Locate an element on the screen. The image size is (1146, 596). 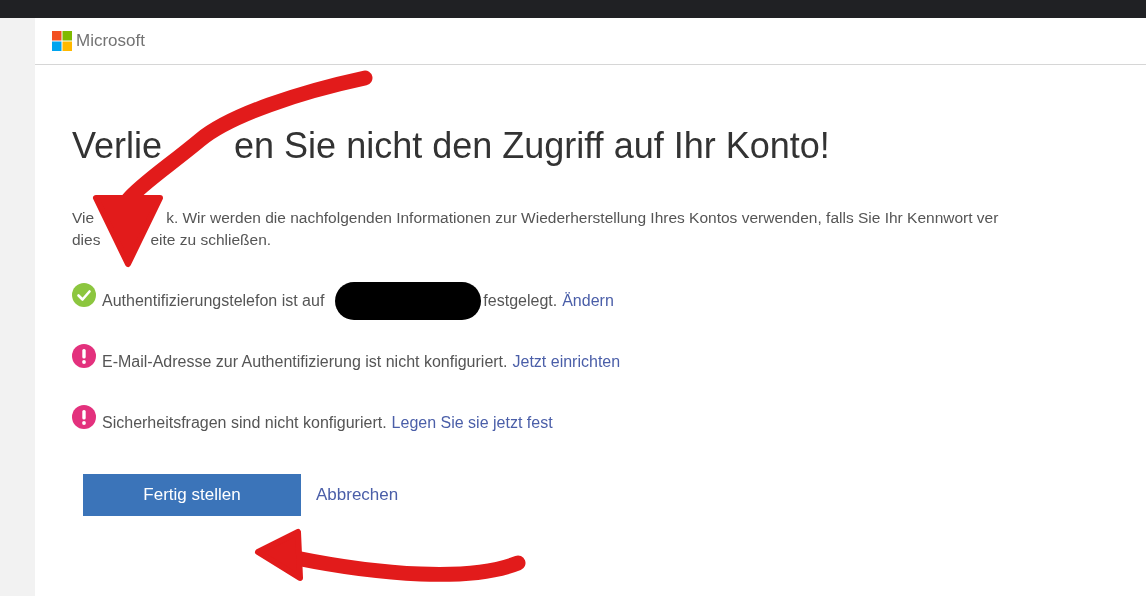
status-text: festgelegt. is located at coordinates (520, 301).